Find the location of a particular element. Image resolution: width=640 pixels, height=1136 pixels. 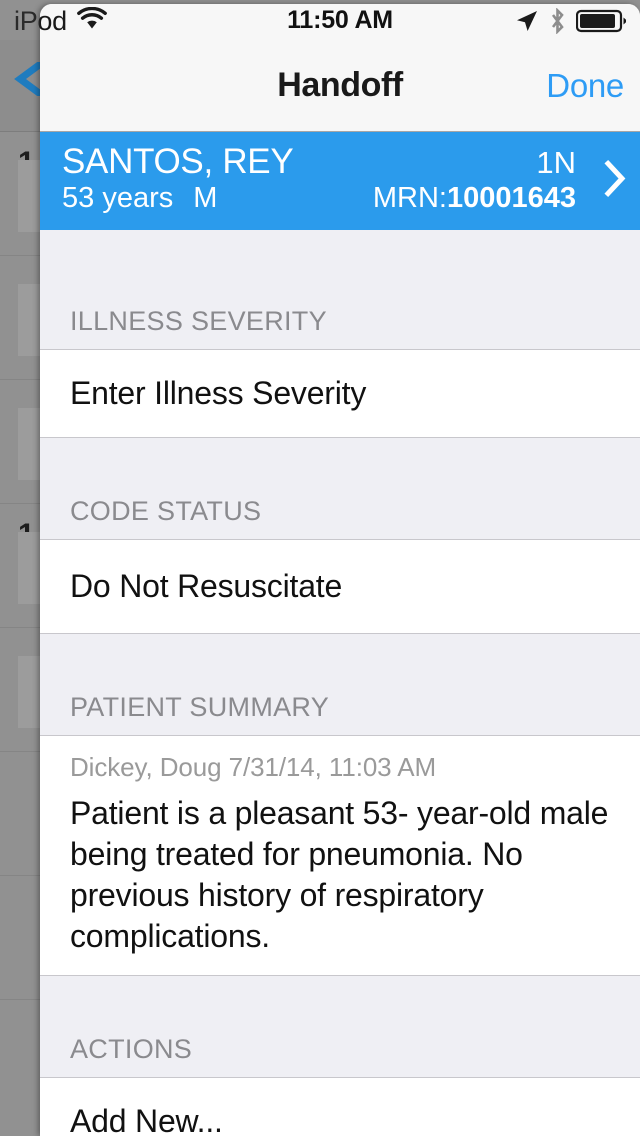

patient-header-top-line: SANTOS, REY 1N is located at coordinates (342, 162).